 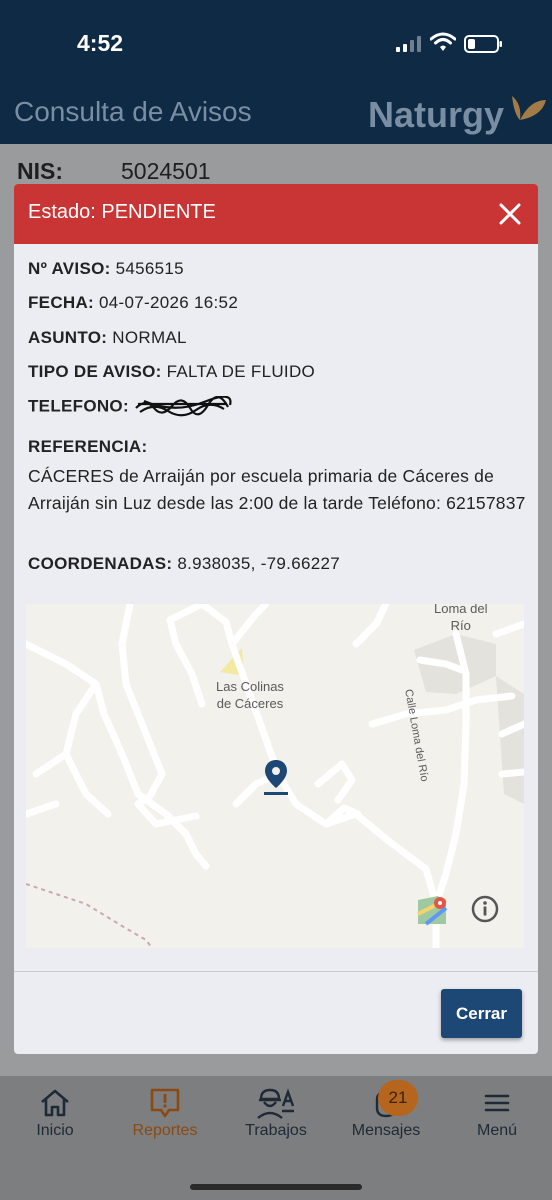 What do you see at coordinates (133, 111) in the screenshot?
I see `page-title: Consulta de Avisos` at bounding box center [133, 111].